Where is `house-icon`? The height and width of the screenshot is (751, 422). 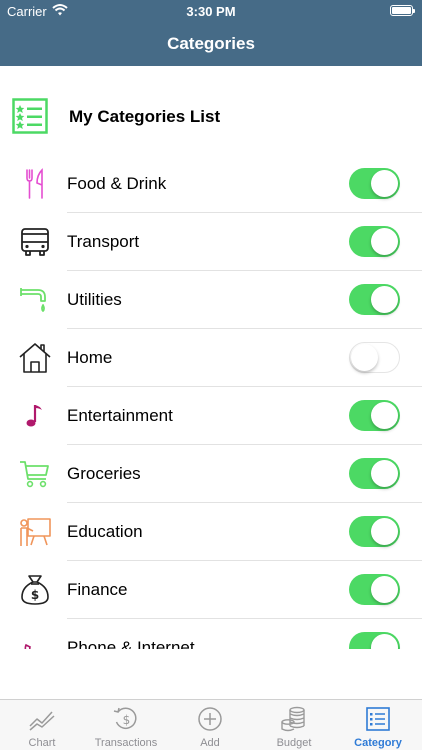
house-icon is located at coordinates (35, 358).